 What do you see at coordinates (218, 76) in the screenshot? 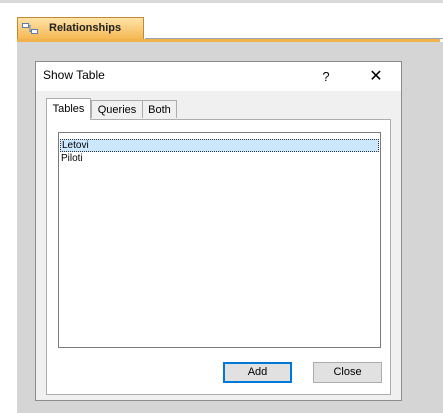
I see `dialog-titlebar: Show Table ? ✕` at bounding box center [218, 76].